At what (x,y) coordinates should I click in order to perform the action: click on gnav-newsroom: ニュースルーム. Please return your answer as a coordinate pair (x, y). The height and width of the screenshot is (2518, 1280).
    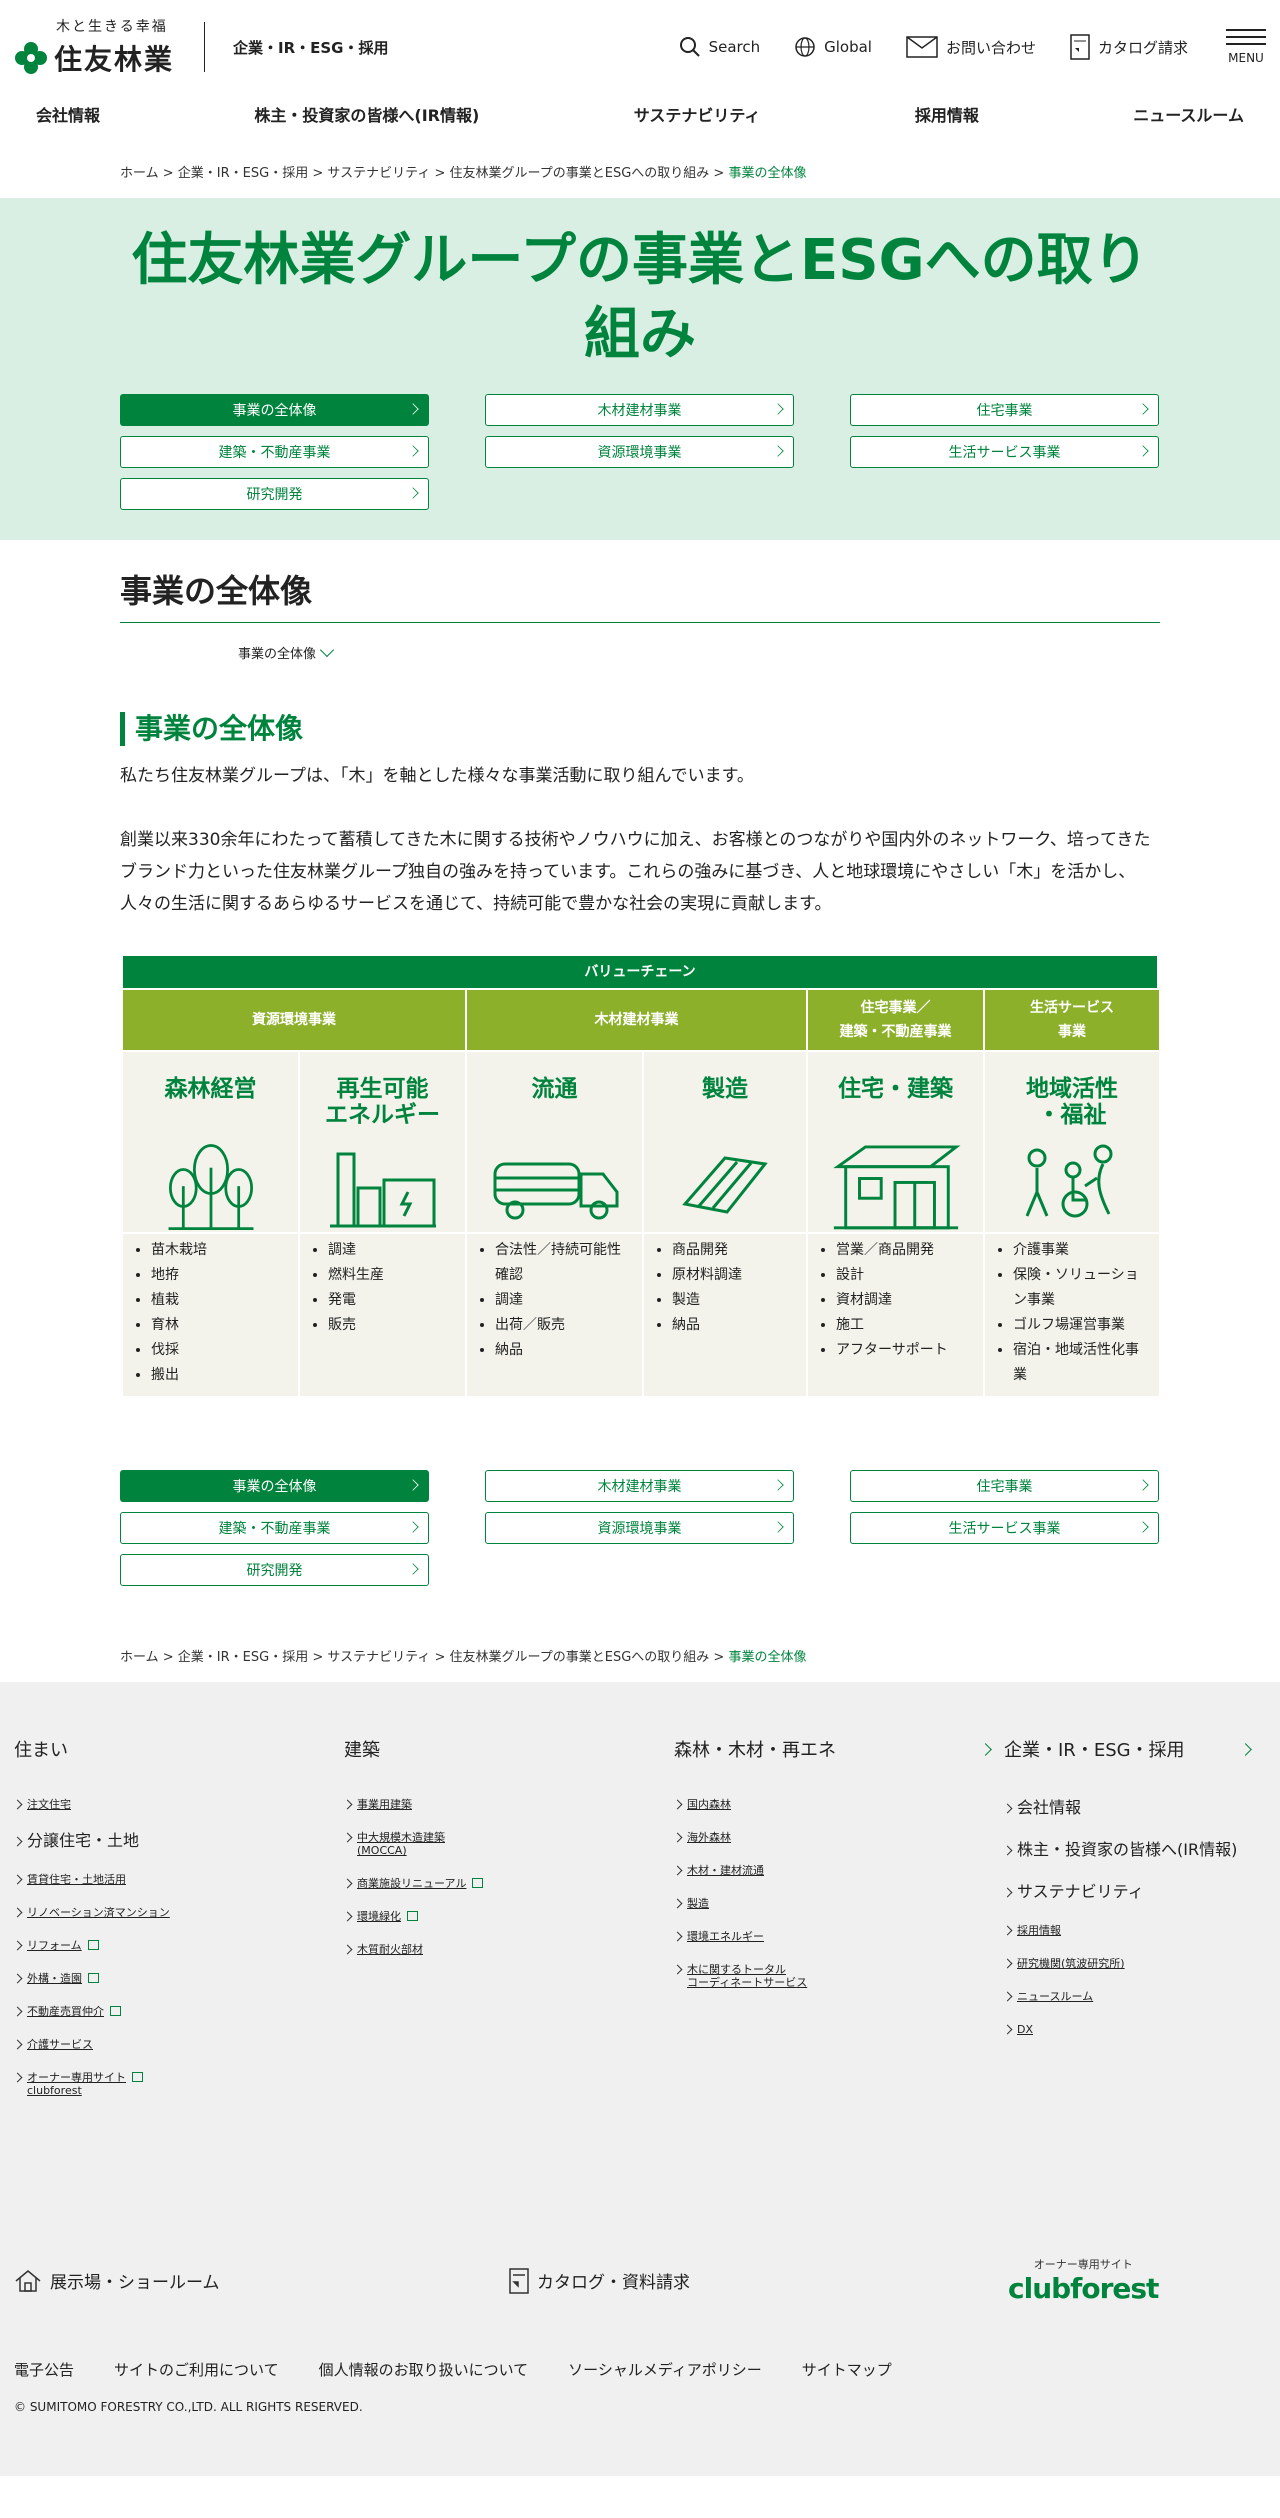
    Looking at the image, I should click on (1188, 114).